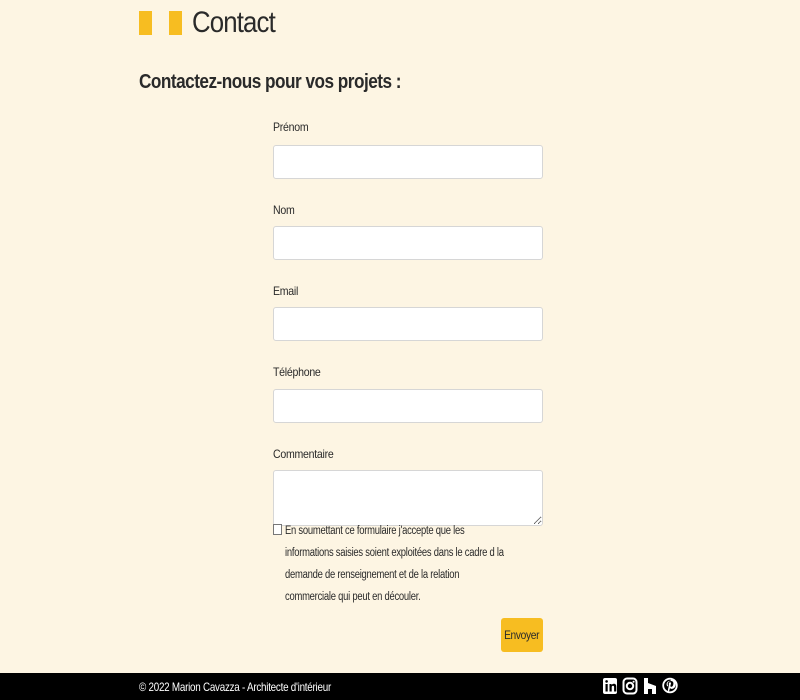  What do you see at coordinates (234, 22) in the screenshot?
I see `page-title: Contact` at bounding box center [234, 22].